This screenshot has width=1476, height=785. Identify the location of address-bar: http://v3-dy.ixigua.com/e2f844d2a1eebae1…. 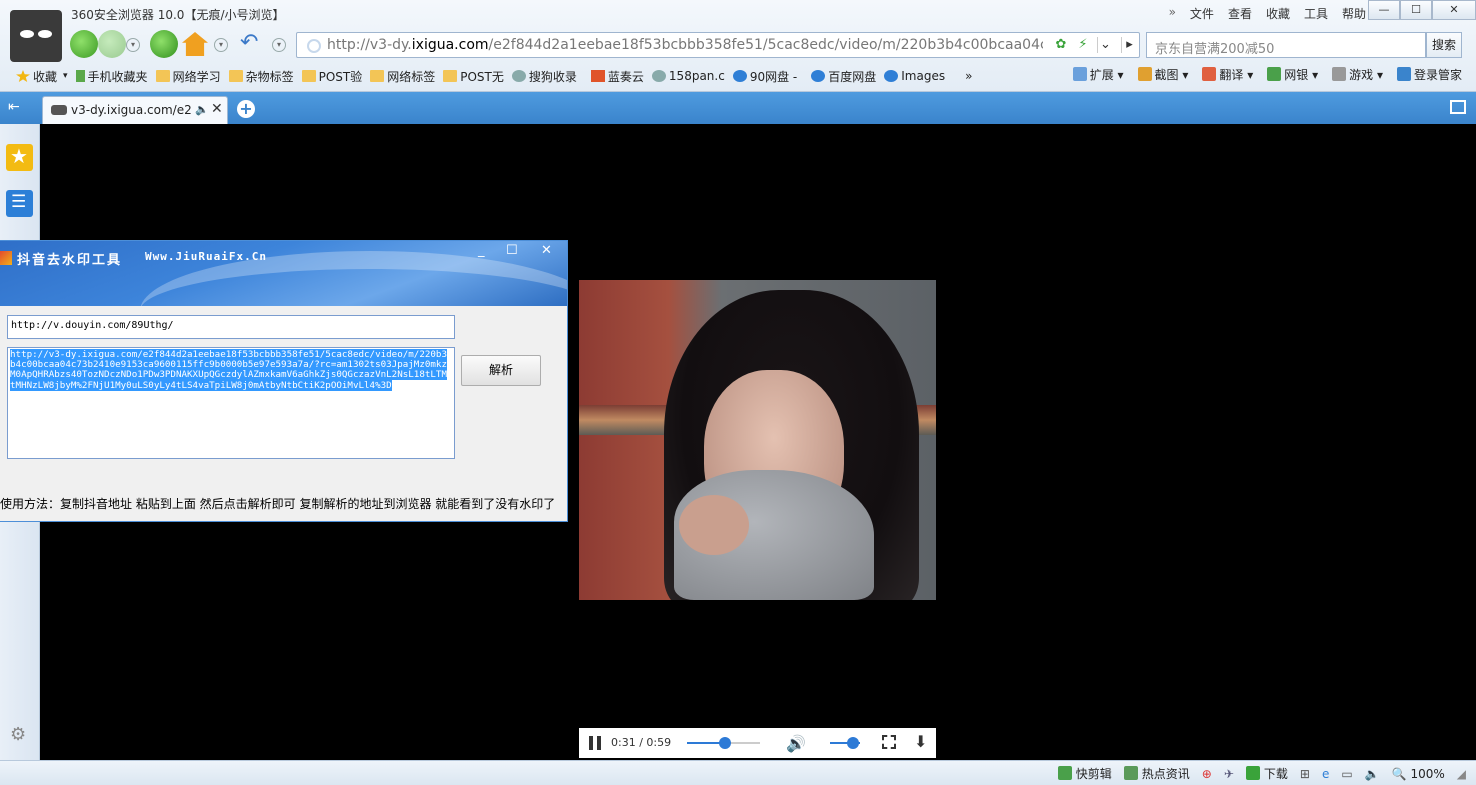
(718, 45).